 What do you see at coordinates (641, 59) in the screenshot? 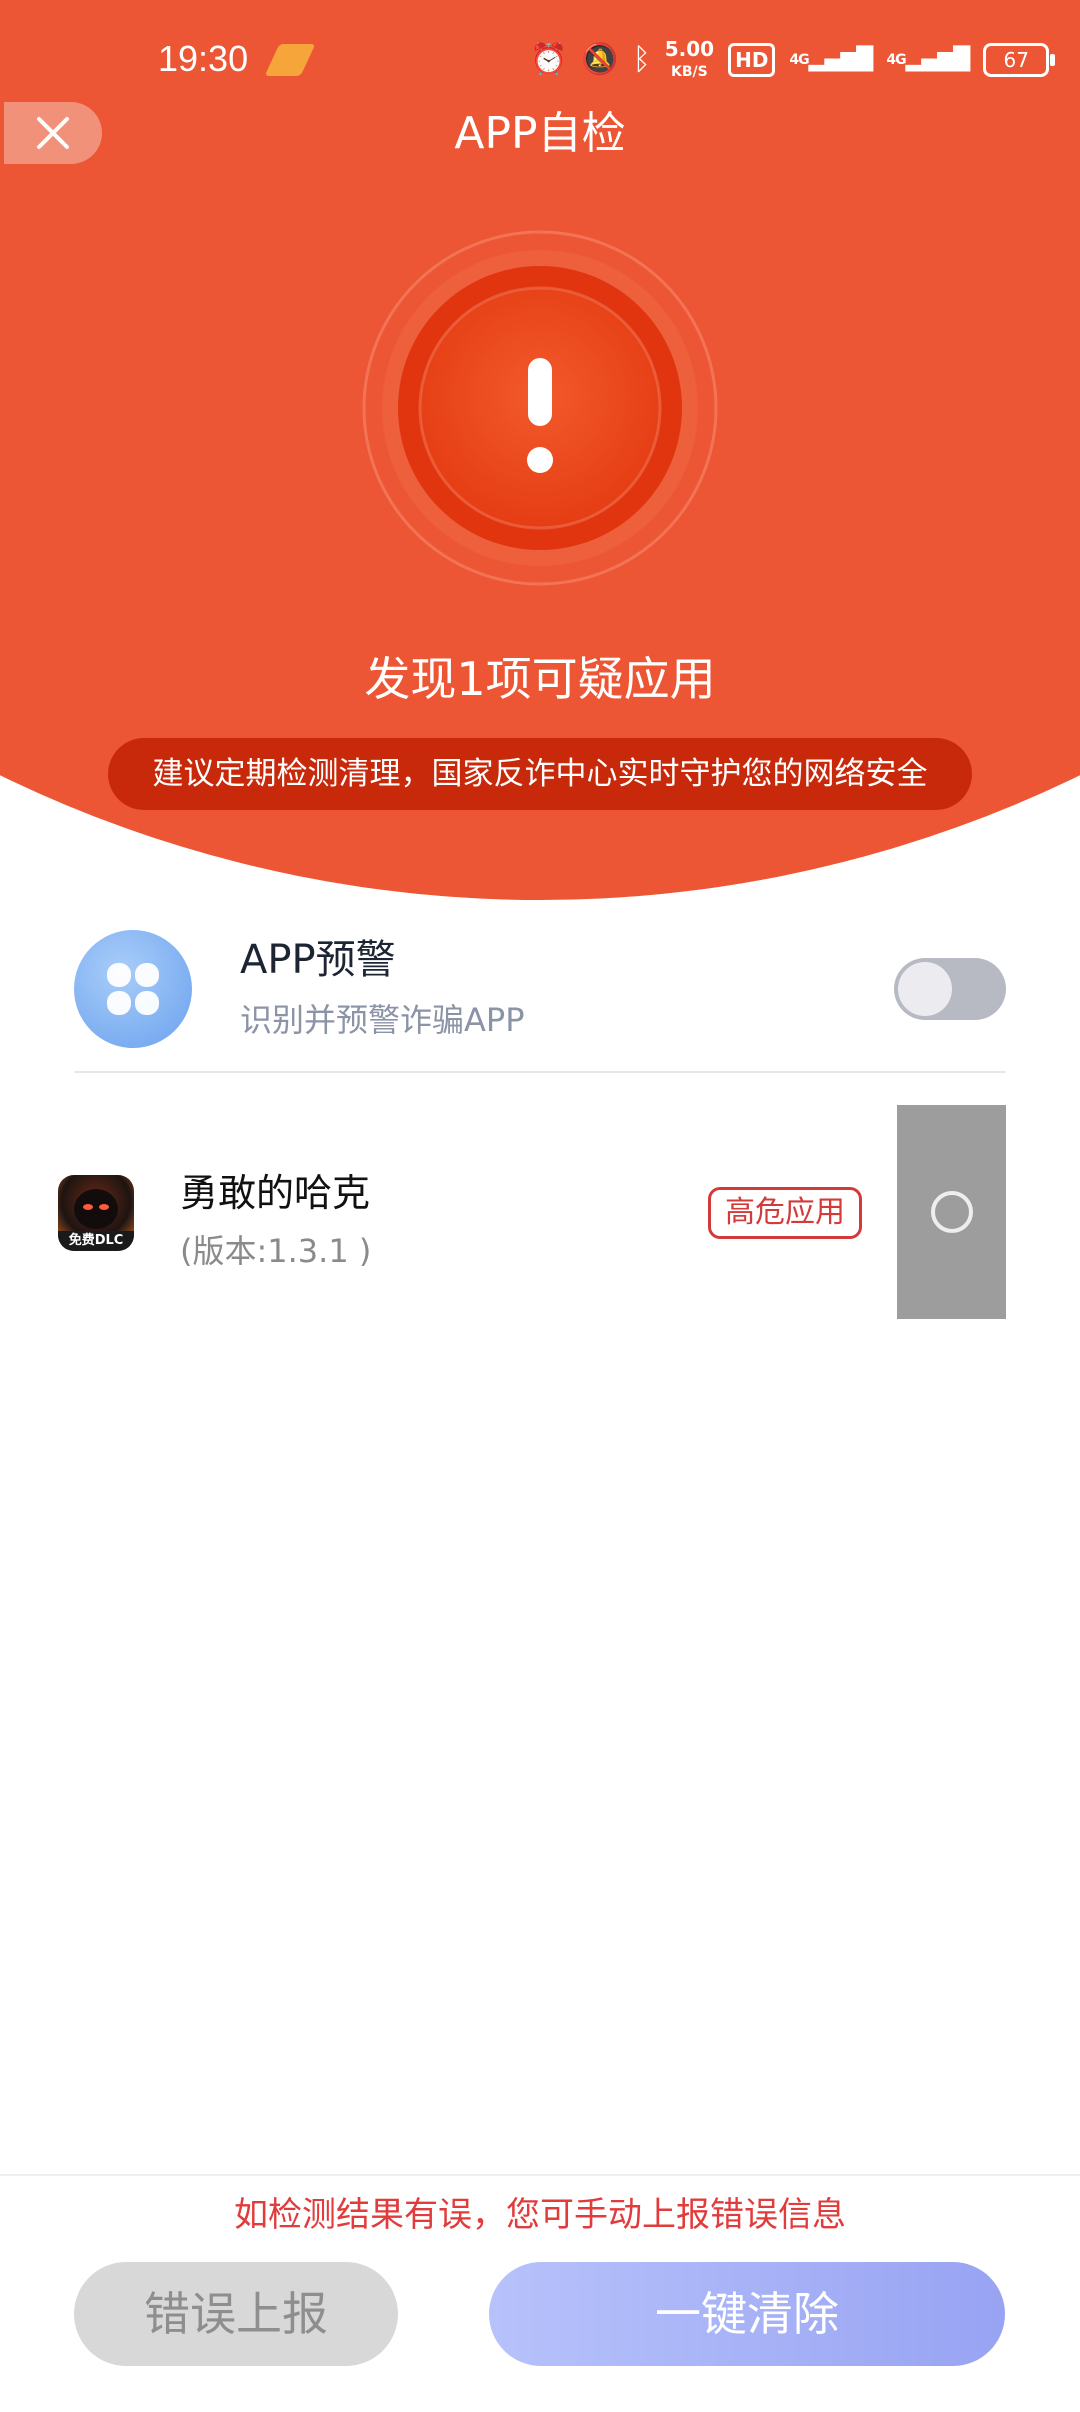
I see `bluetooth-icon: ᛒ` at bounding box center [641, 59].